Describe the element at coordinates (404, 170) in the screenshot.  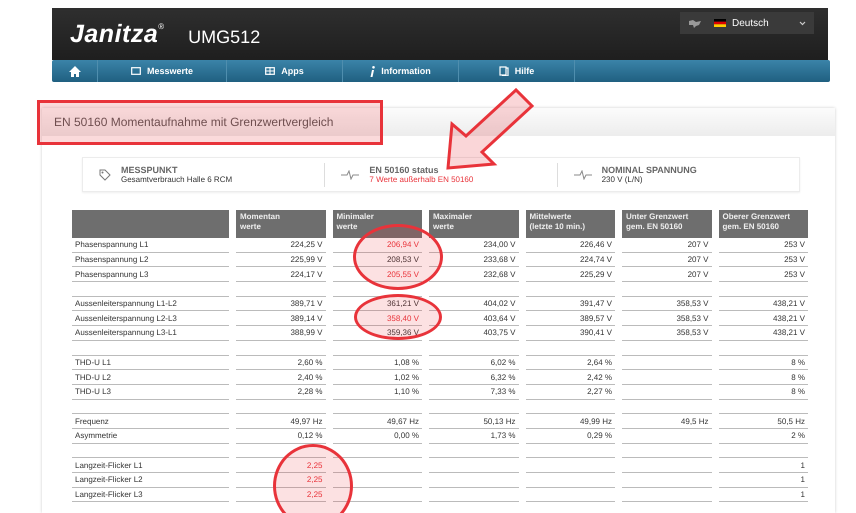
I see `summary-label: EN 50160 status` at that location.